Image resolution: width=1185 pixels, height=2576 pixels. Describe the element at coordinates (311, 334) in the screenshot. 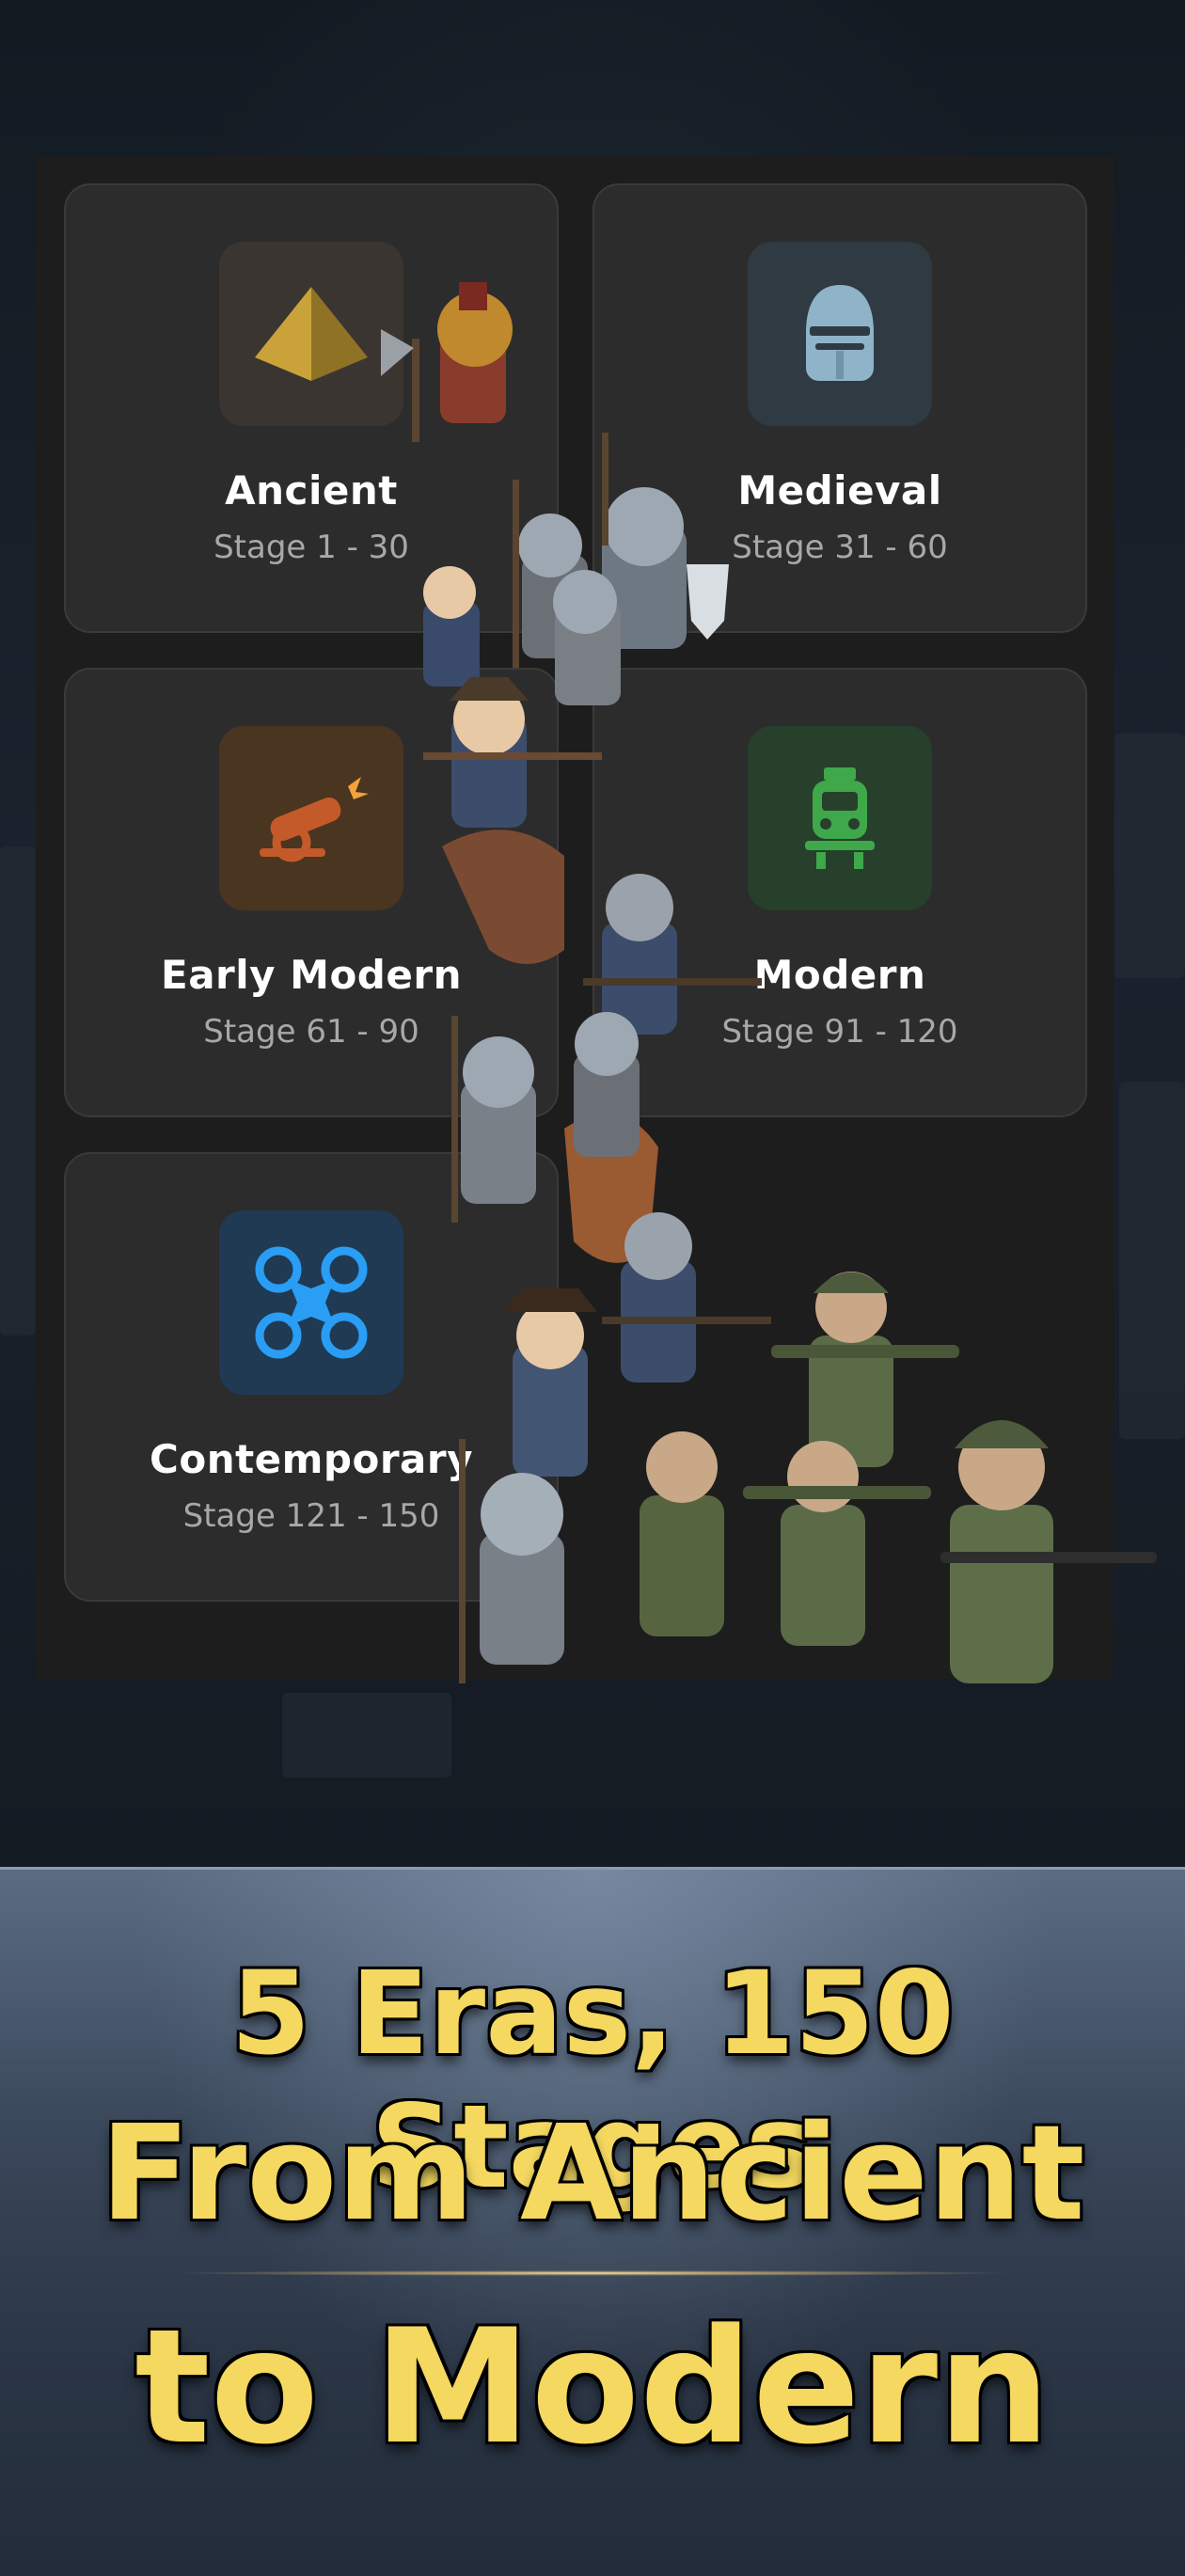

I see `pyramid-icon` at that location.